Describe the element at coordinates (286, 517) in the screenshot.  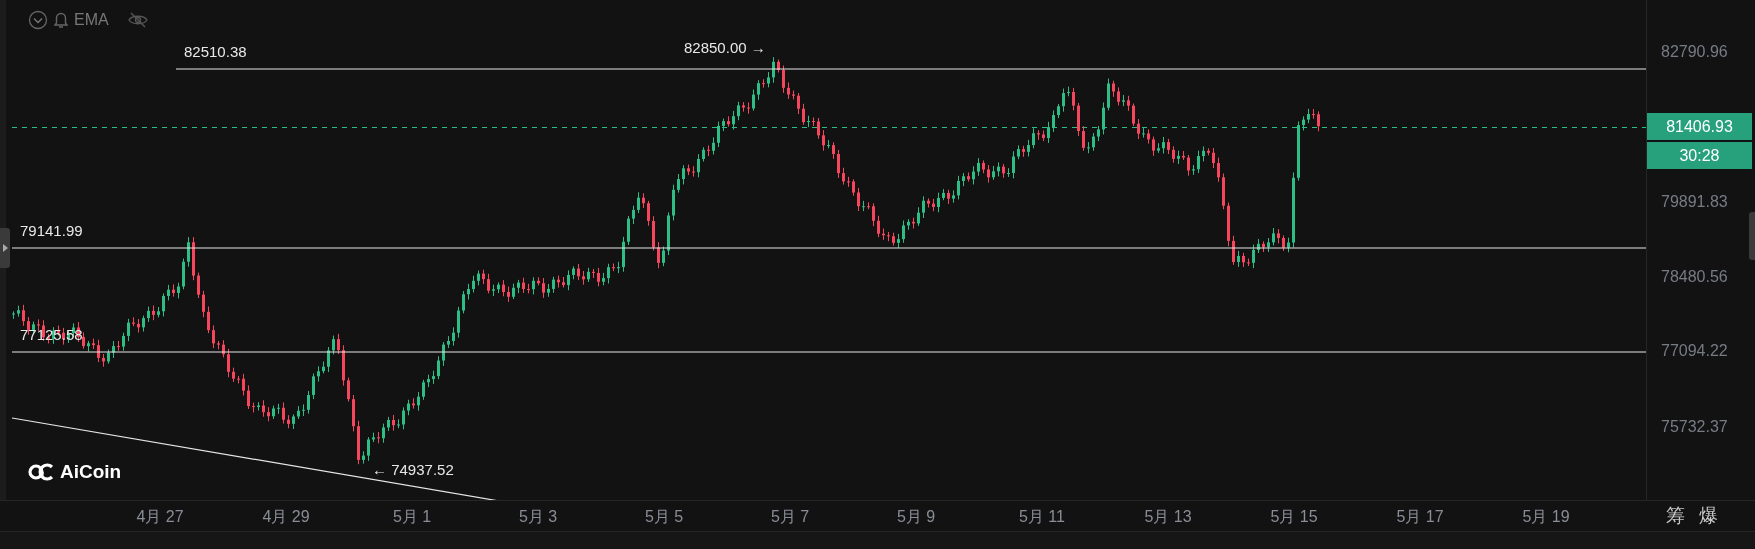
I see `date-tick-label: 4月 29` at that location.